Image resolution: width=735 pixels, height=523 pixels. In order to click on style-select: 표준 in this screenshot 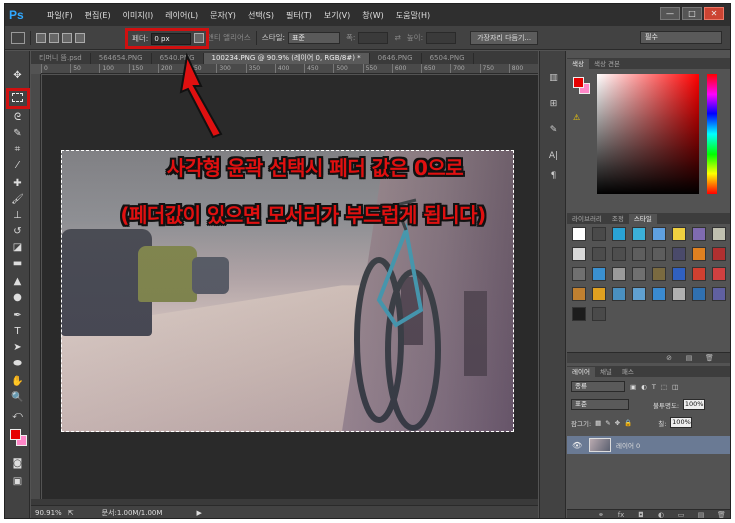, I will do `click(314, 37)`.